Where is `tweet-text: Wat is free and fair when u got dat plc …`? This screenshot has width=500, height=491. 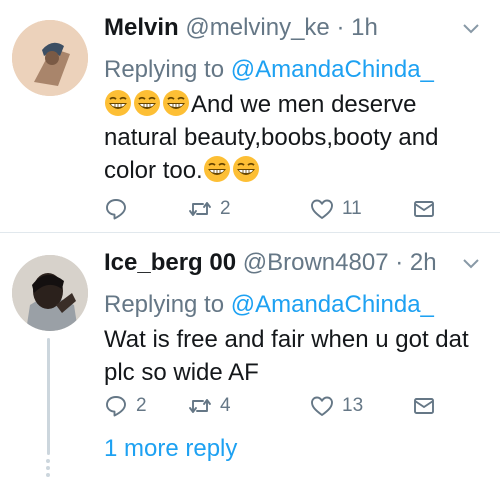 tweet-text: Wat is free and fair when u got dat plc … is located at coordinates (294, 356).